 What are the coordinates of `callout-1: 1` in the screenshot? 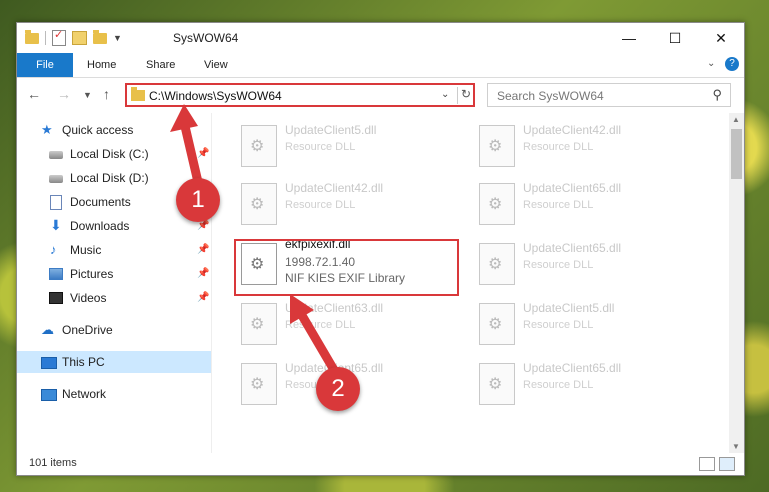 It's located at (198, 200).